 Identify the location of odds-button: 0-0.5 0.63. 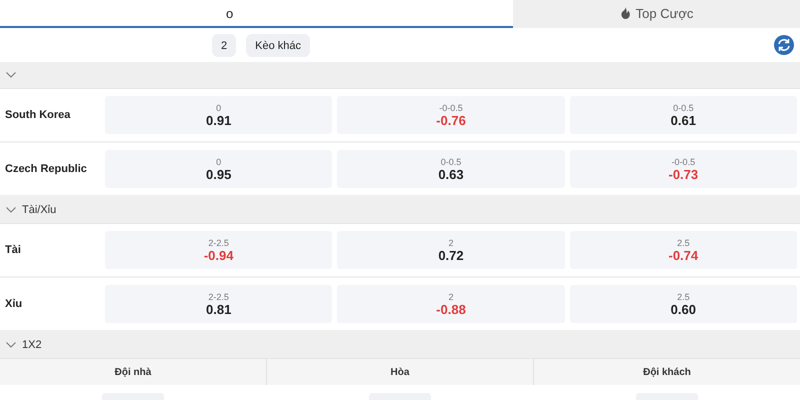
(451, 169).